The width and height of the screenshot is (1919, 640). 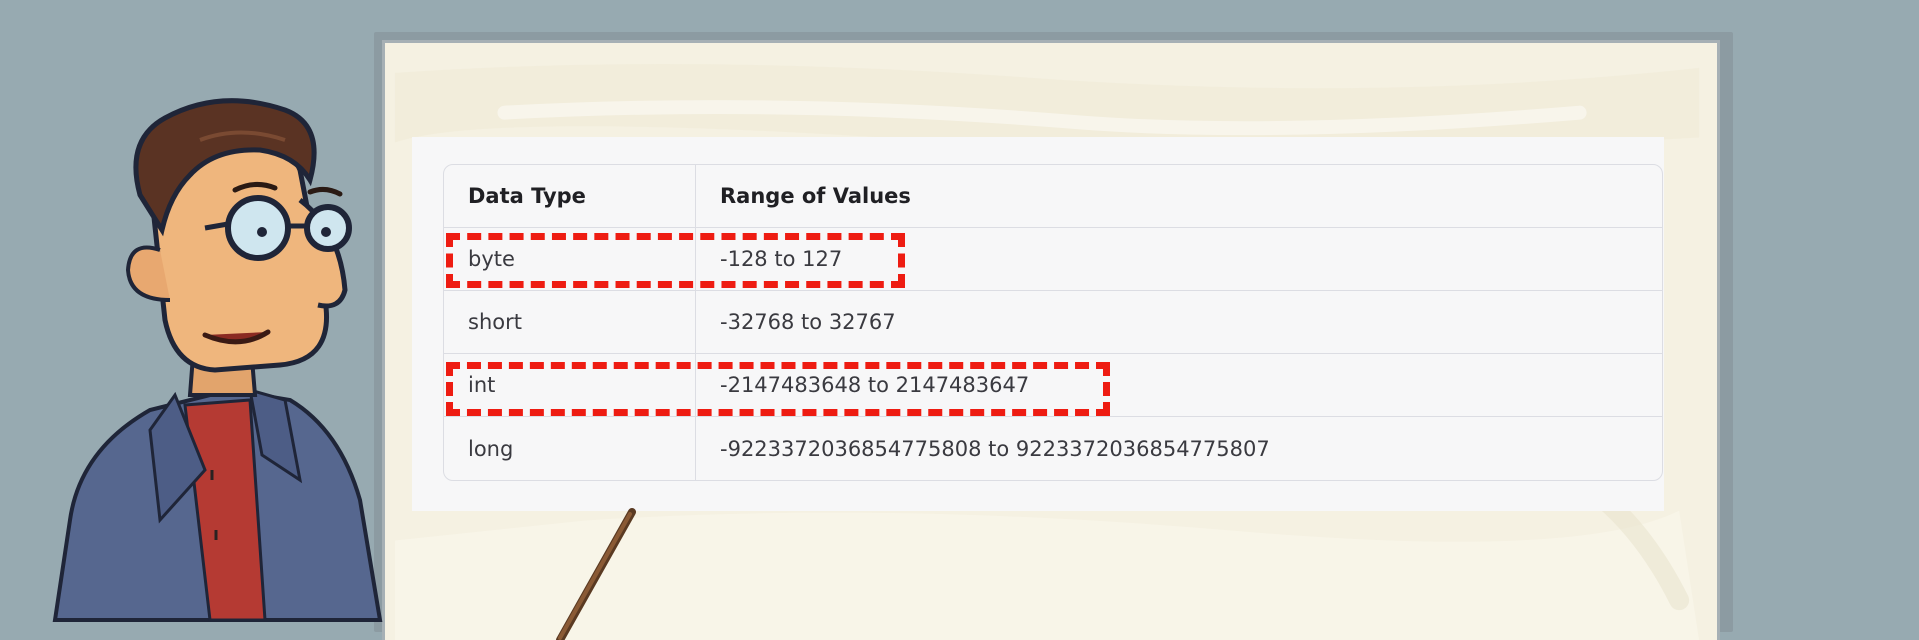 I want to click on cell-range: -128 to 127, so click(x=1179, y=259).